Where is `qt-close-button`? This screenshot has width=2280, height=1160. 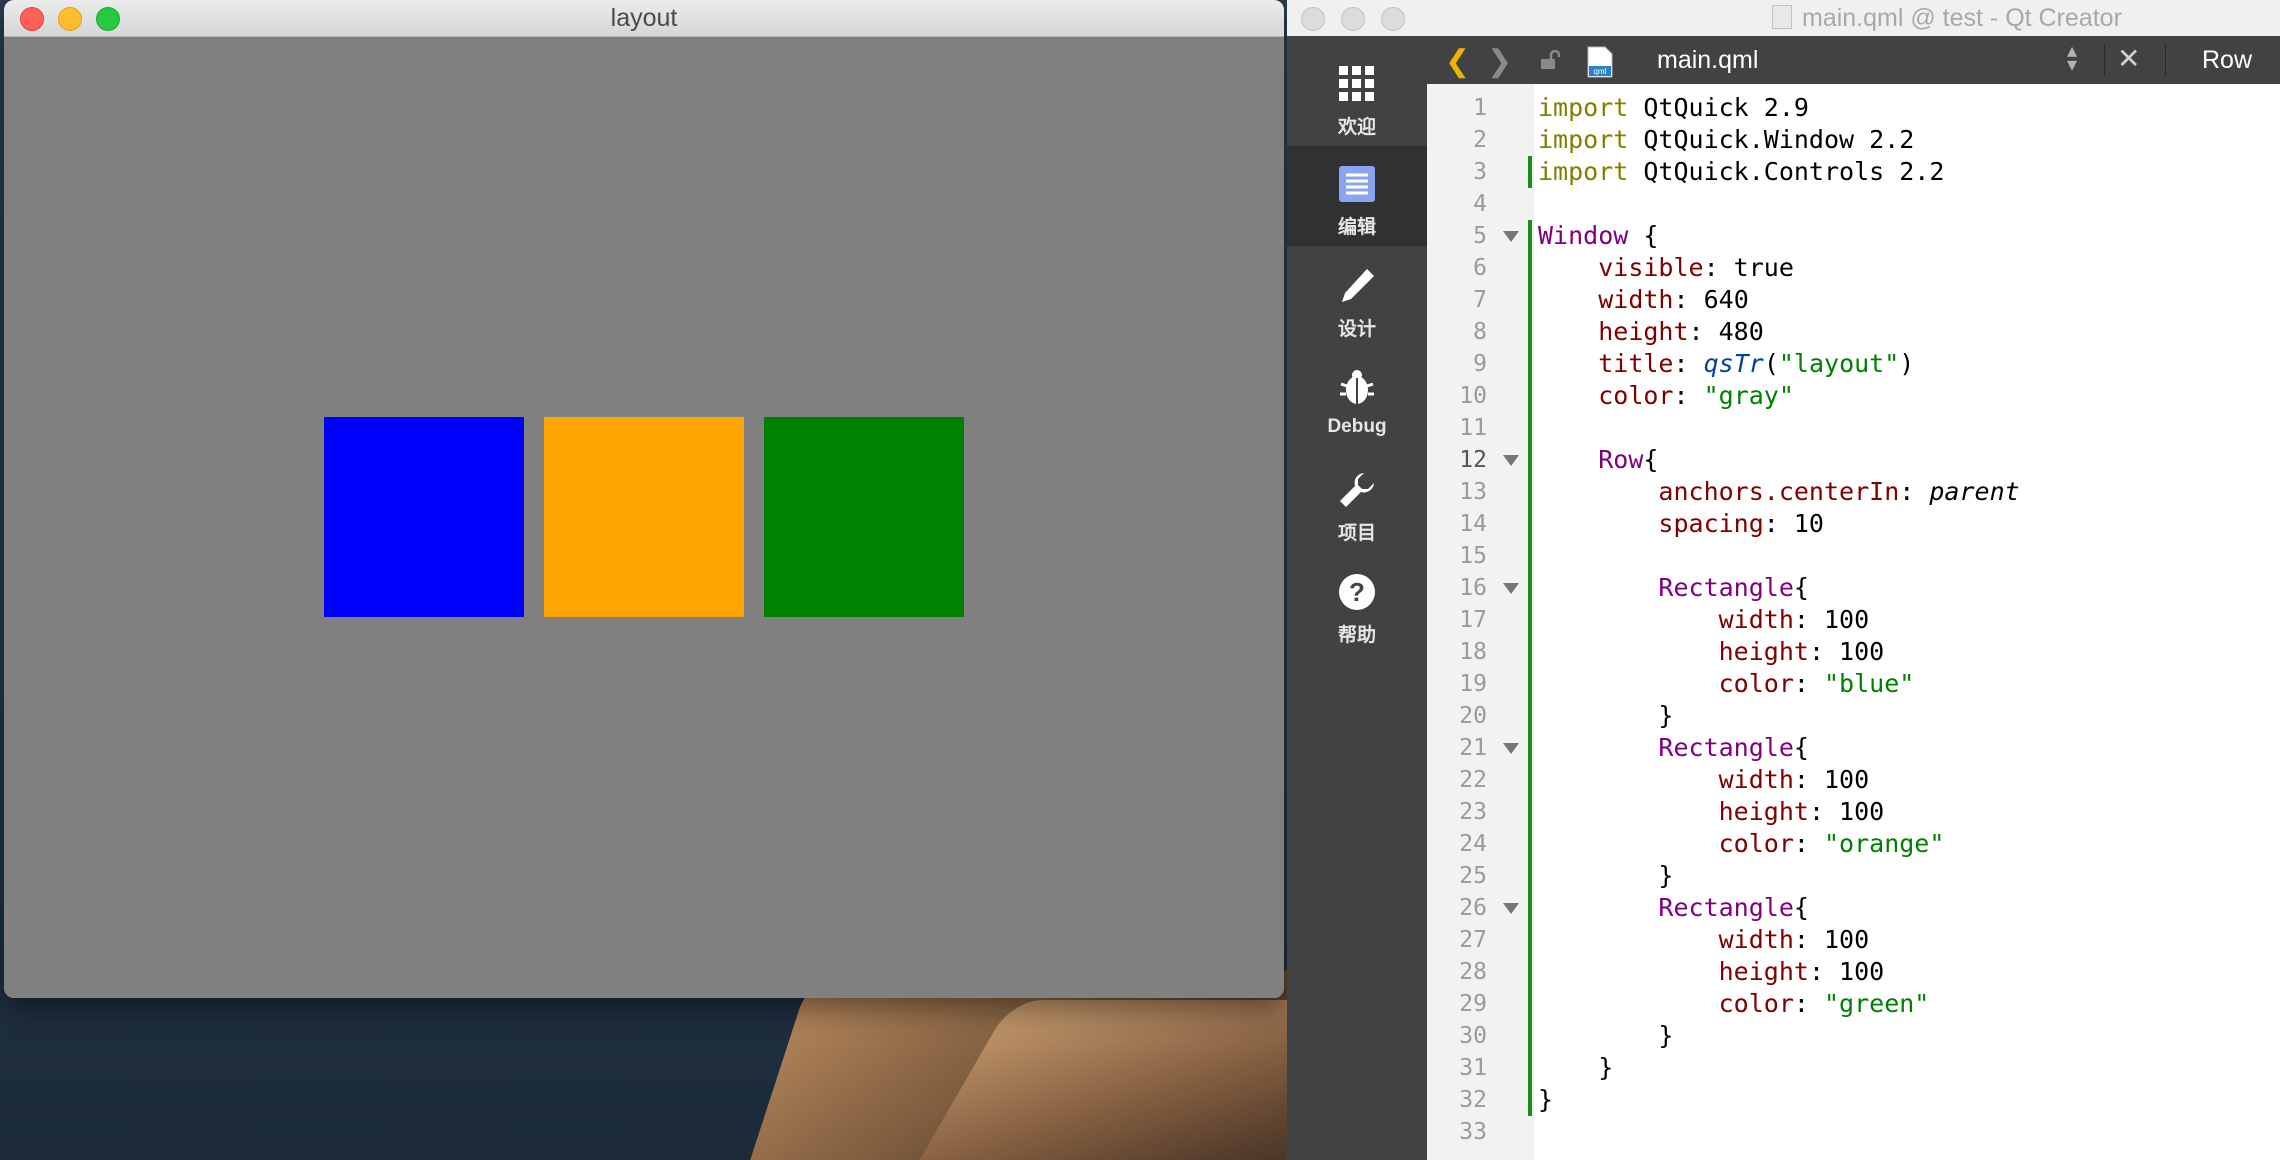 qt-close-button is located at coordinates (1313, 19).